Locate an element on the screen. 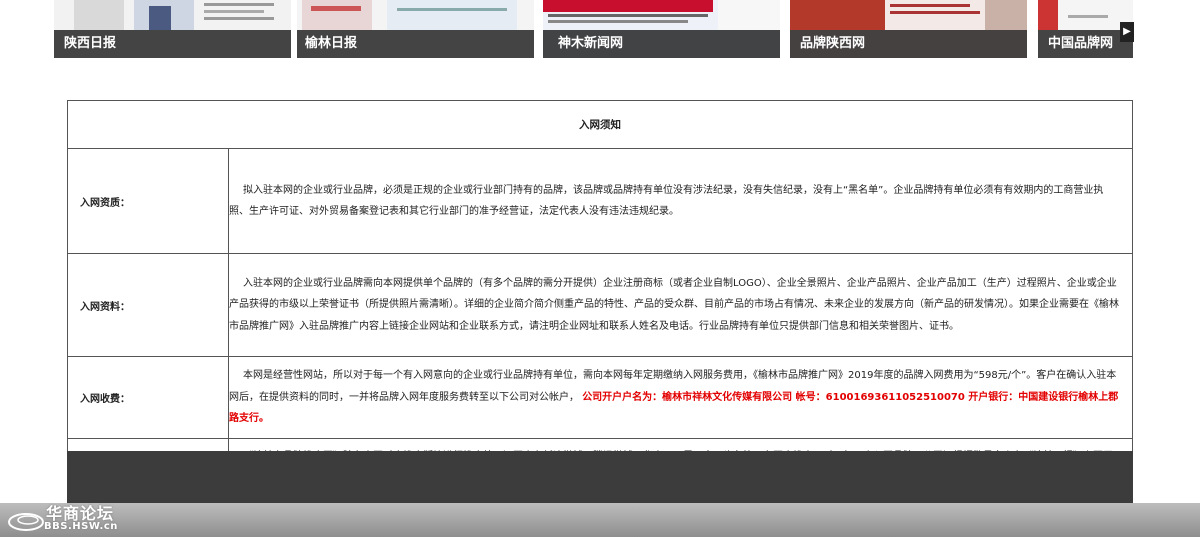 The image size is (1200, 537). forum-watermark: 华商论坛 BBS.HSW.cn is located at coordinates (71, 518).